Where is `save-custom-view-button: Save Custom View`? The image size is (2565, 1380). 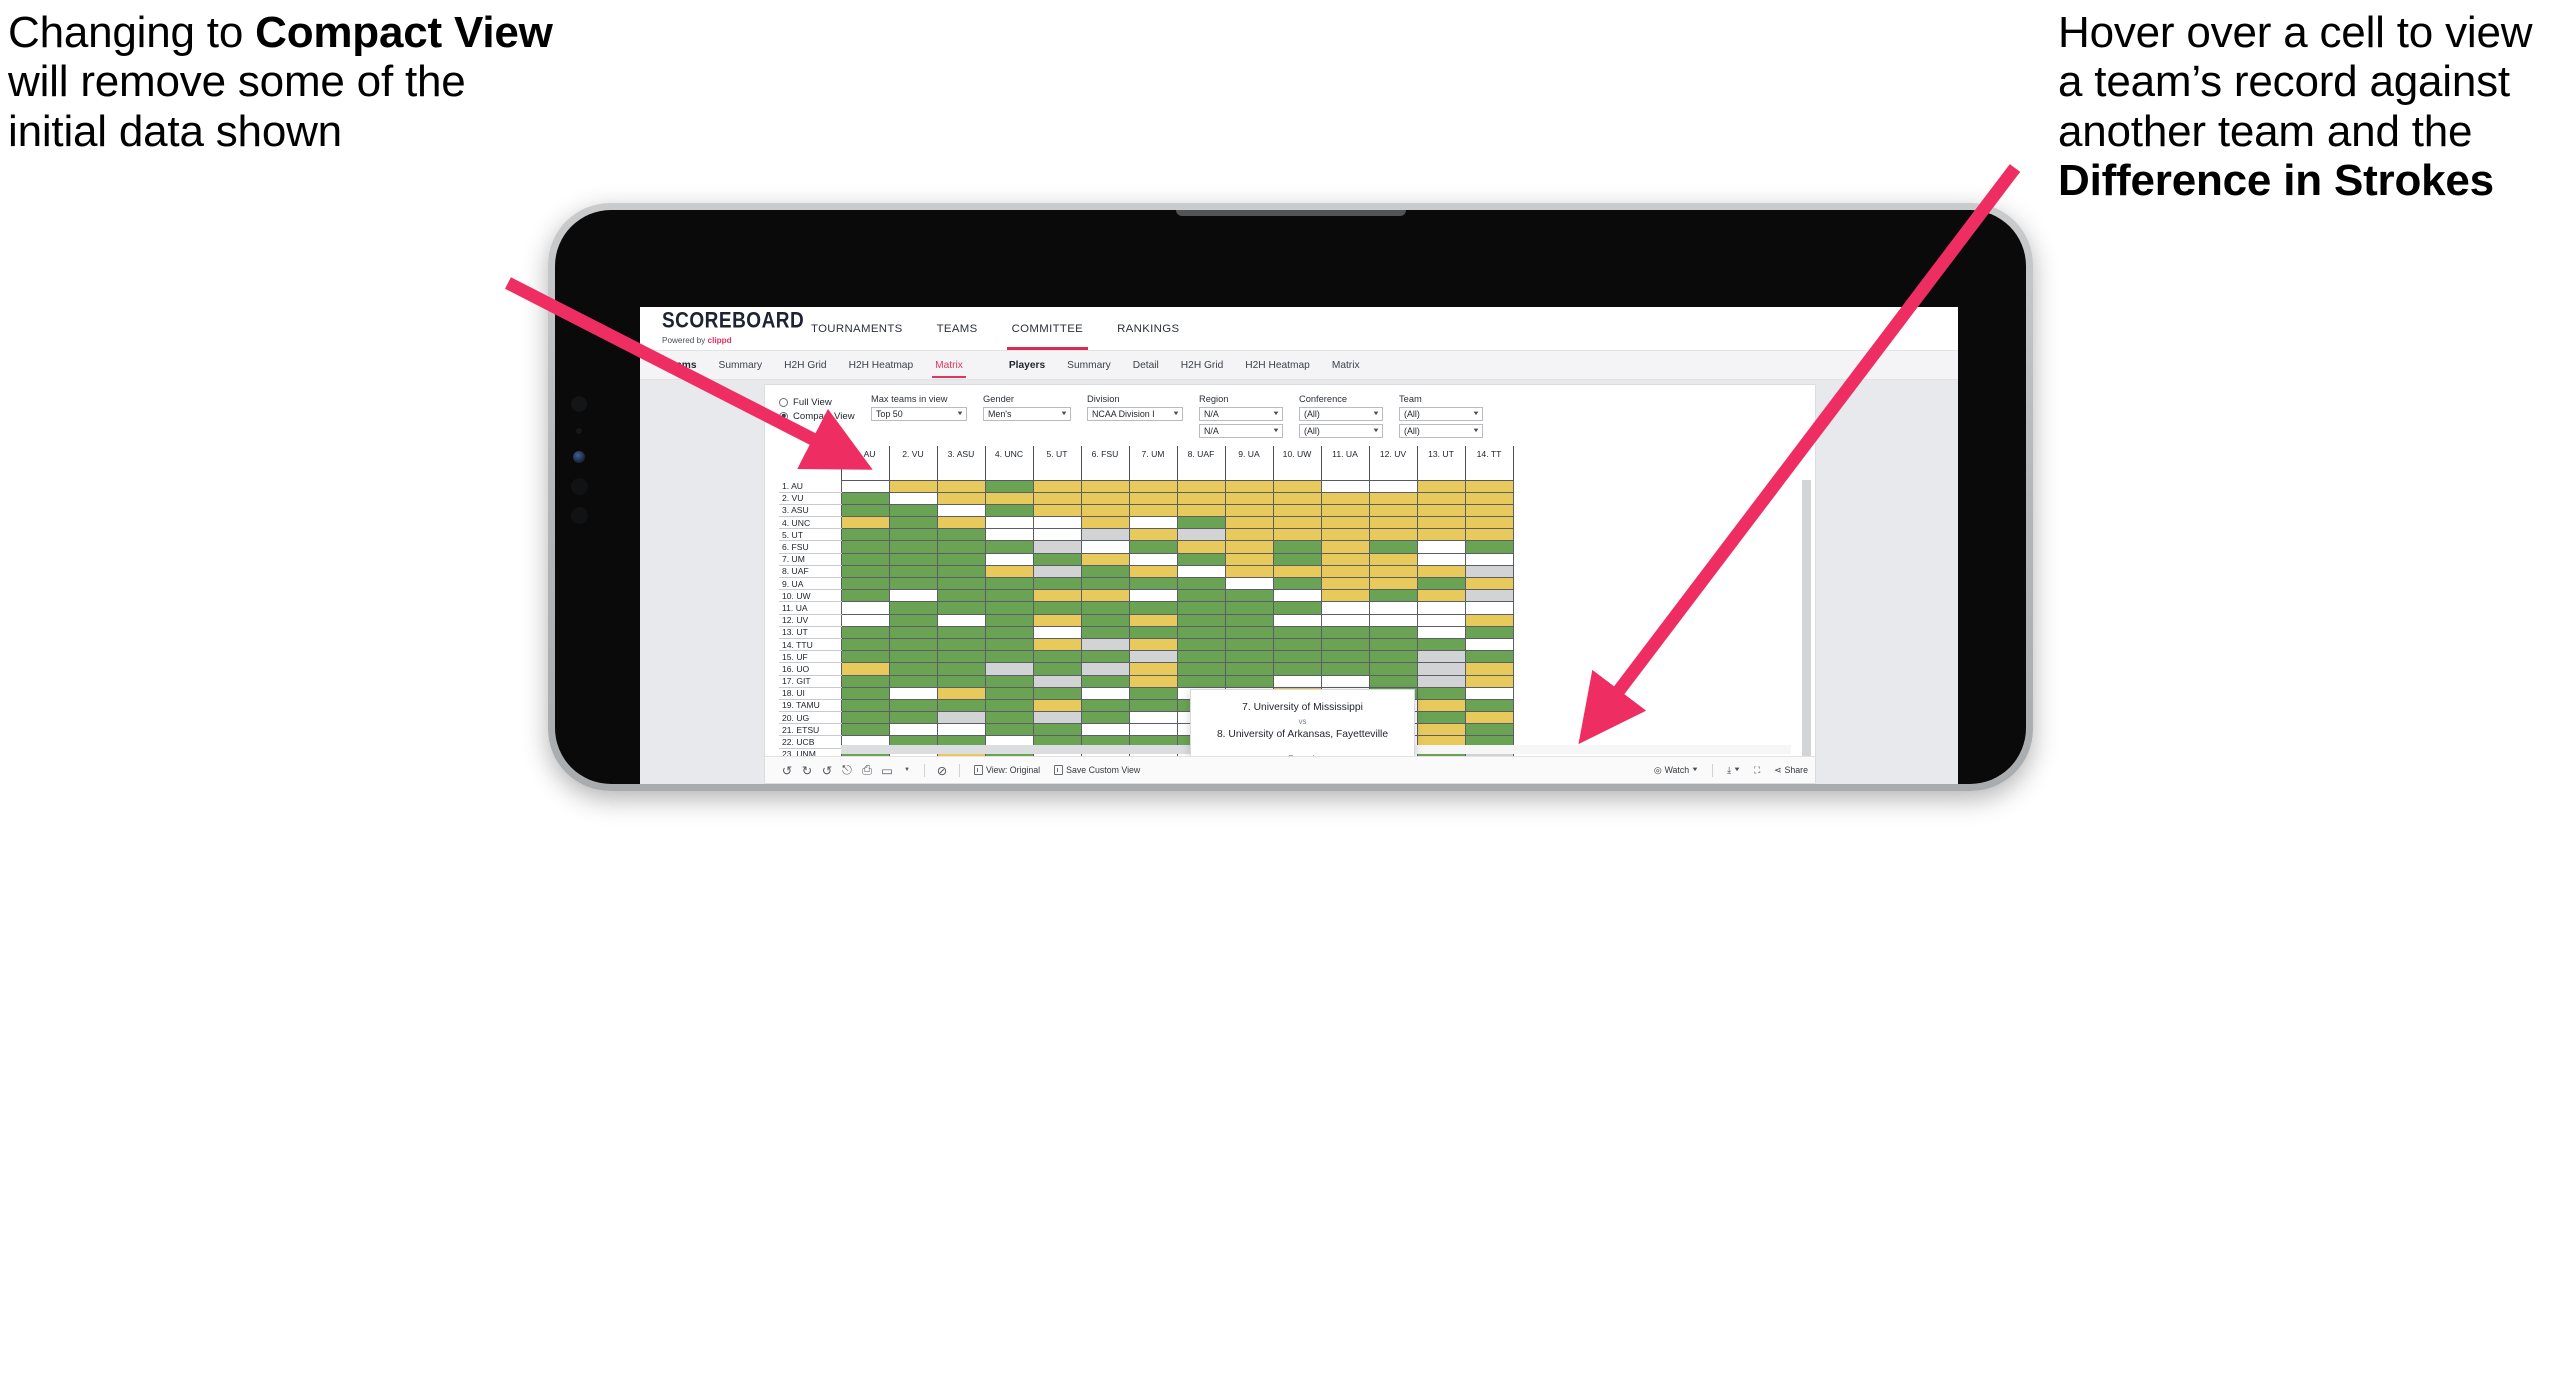 save-custom-view-button: Save Custom View is located at coordinates (1097, 770).